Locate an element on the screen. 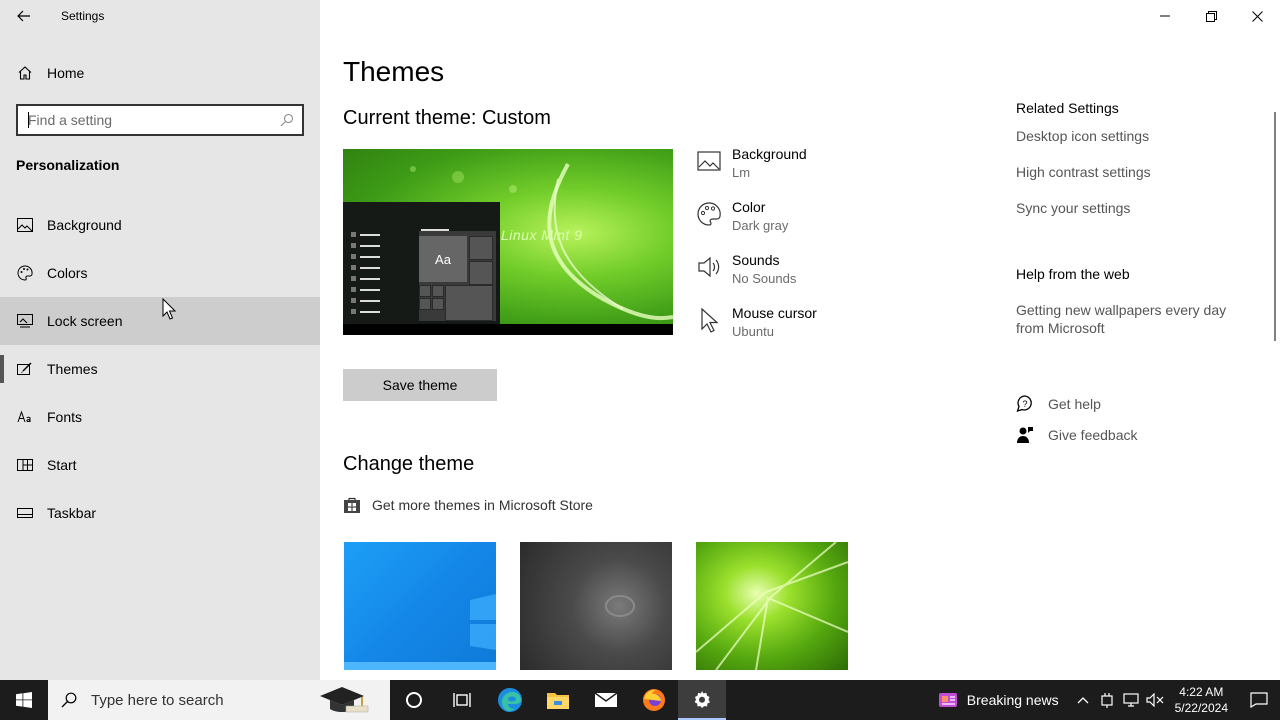 The image size is (1280, 720). taskbar-icon is located at coordinates (25, 513).